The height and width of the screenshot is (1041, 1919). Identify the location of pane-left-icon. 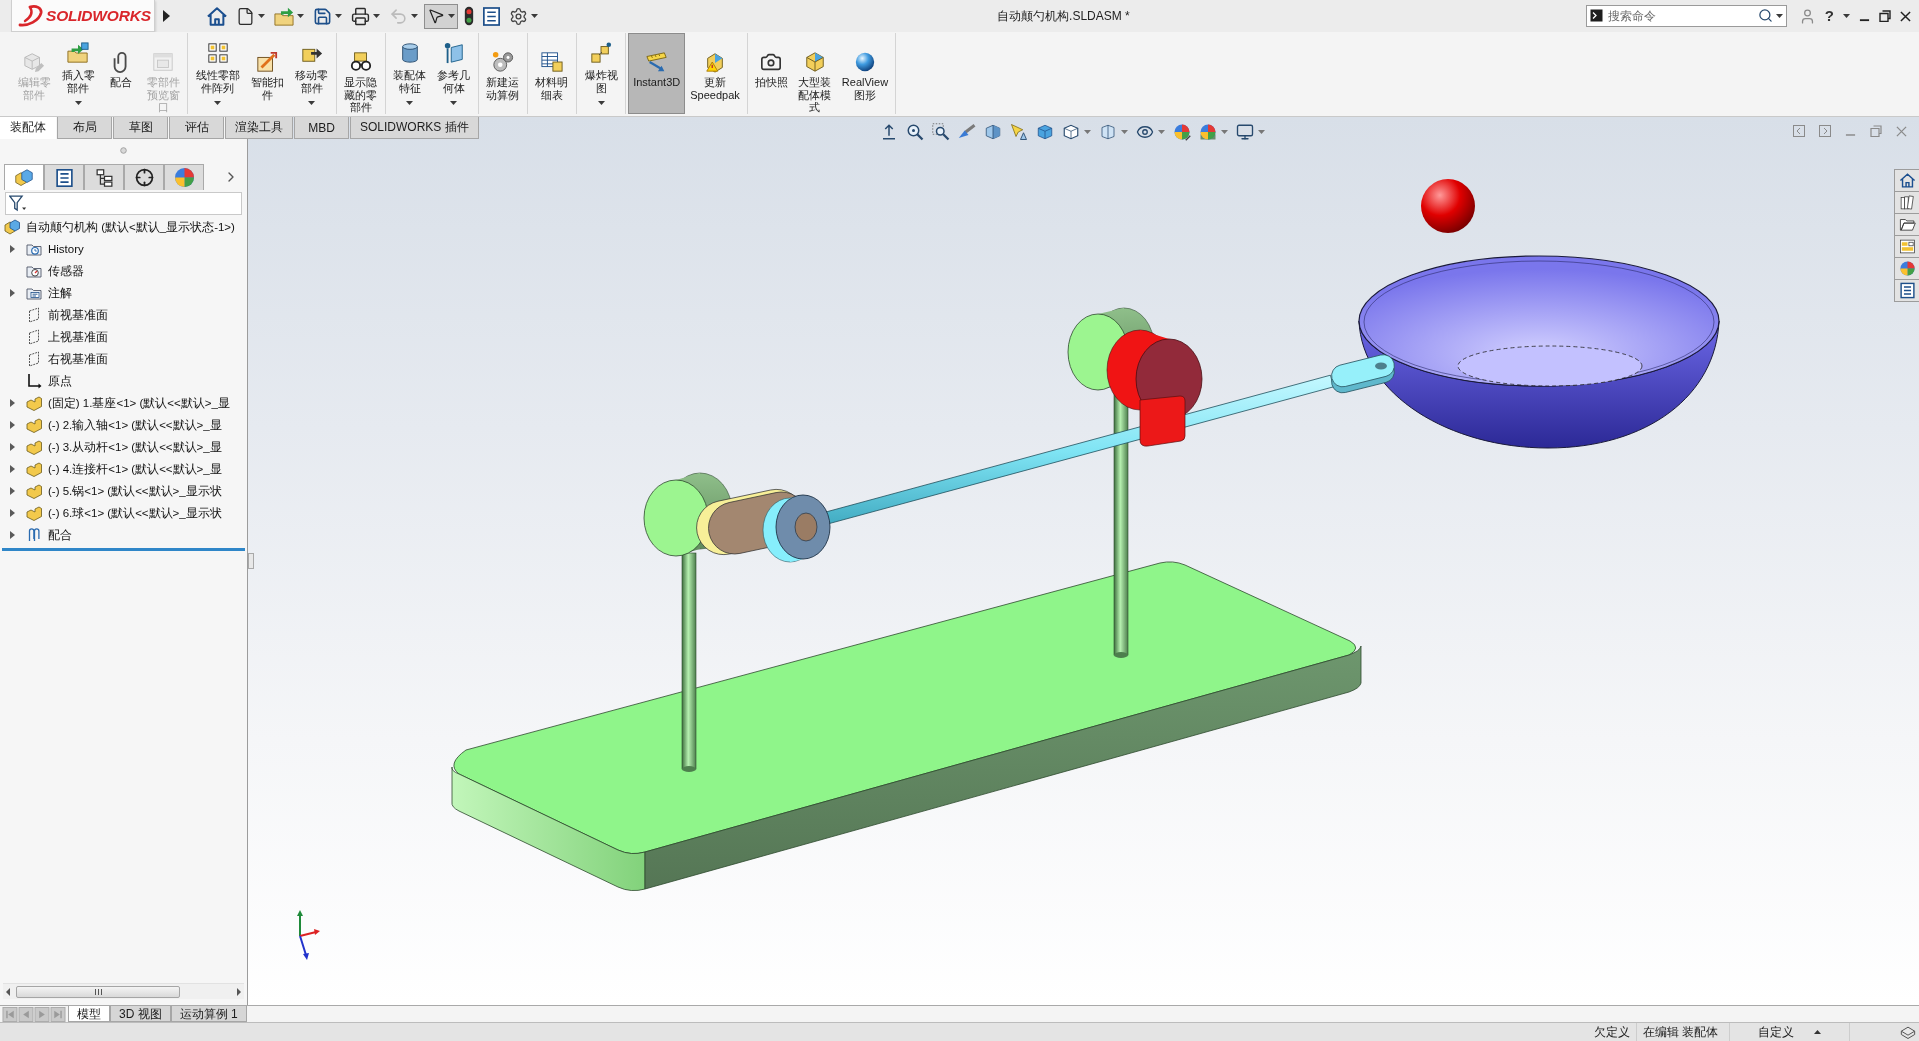
(1799, 131).